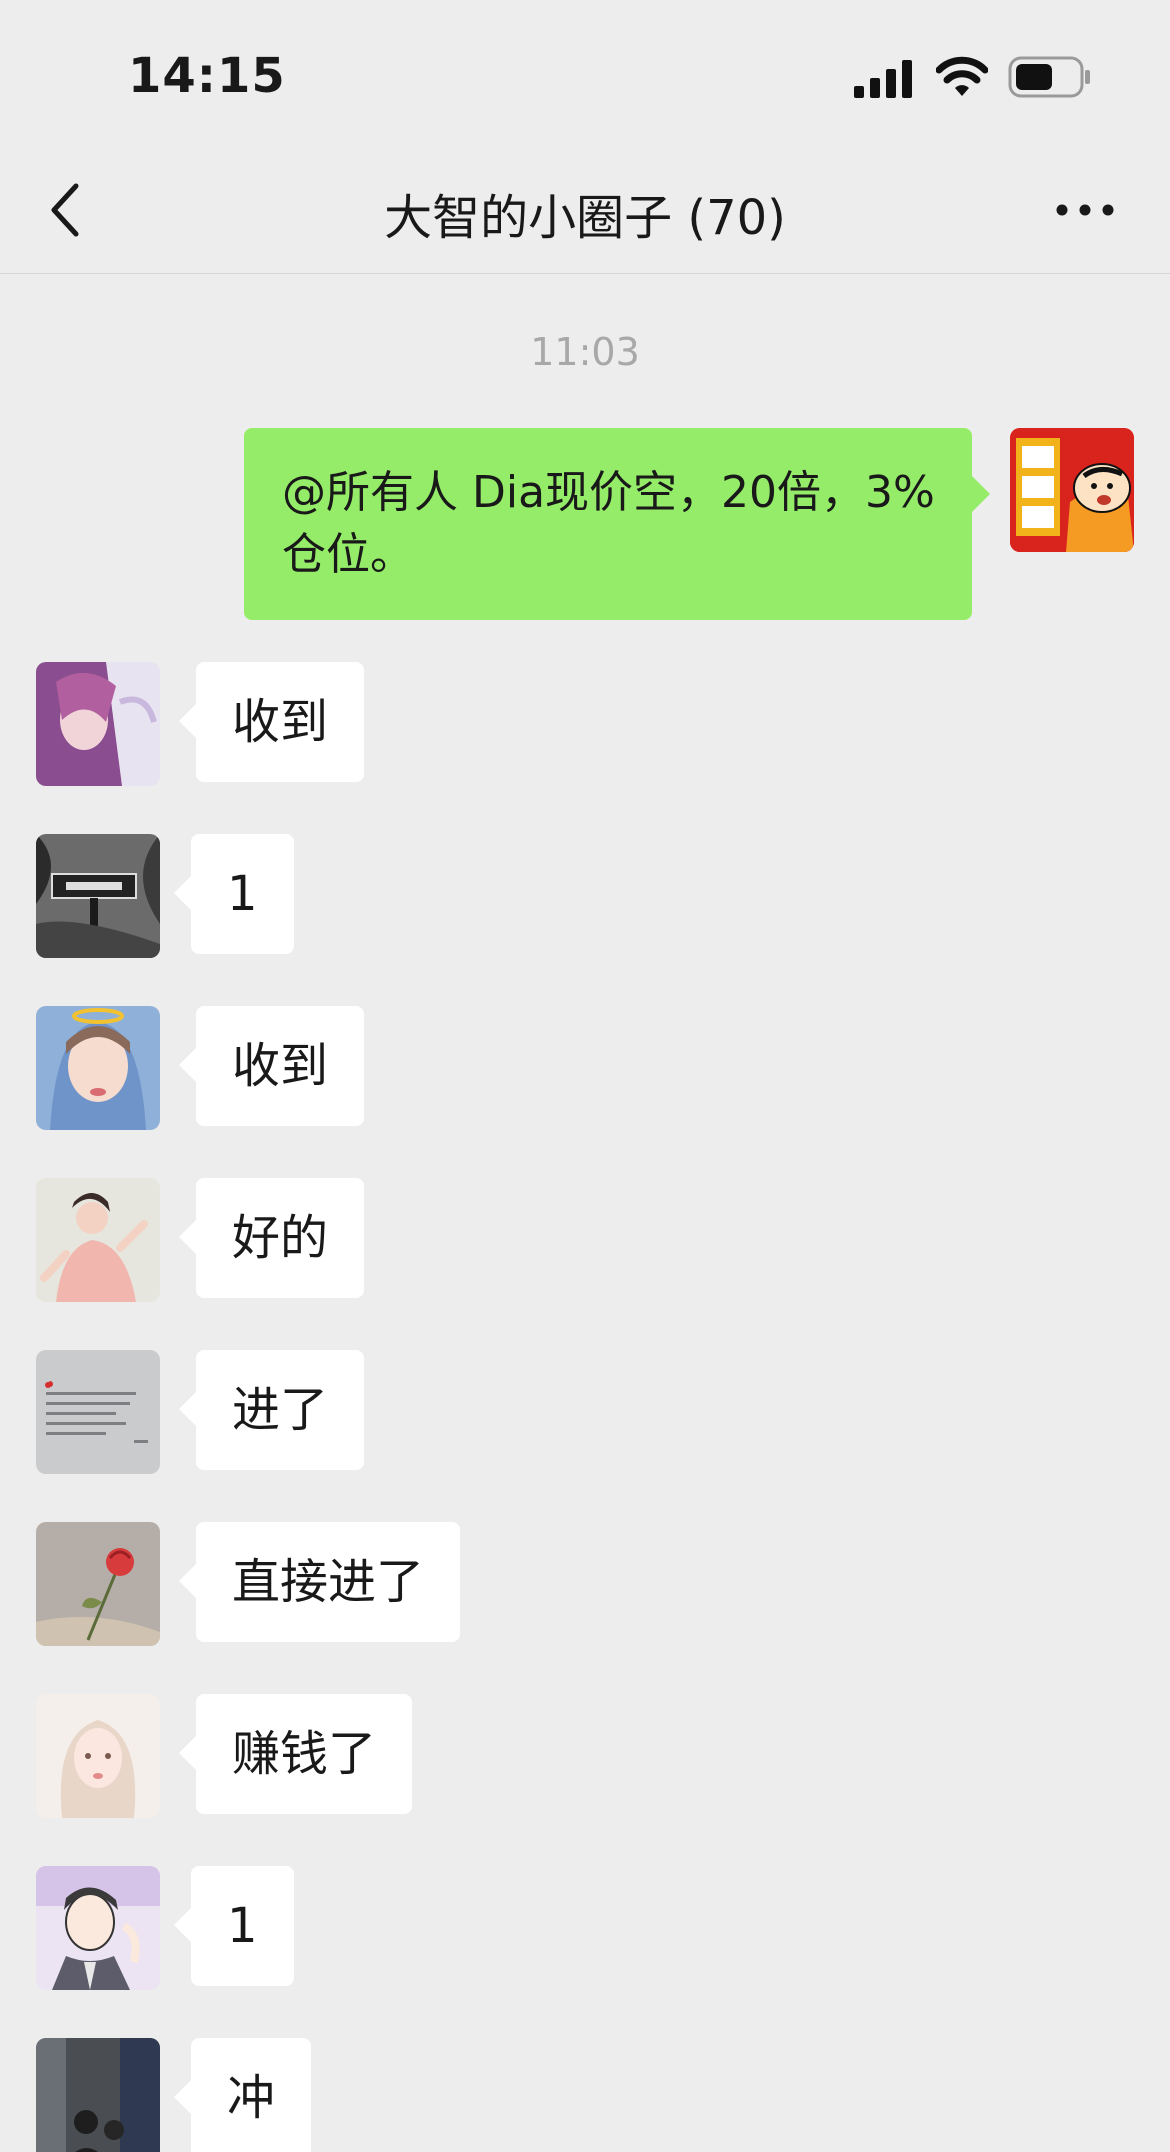 This screenshot has height=2152, width=1170. What do you see at coordinates (1085, 210) in the screenshot?
I see `more-options-icon` at bounding box center [1085, 210].